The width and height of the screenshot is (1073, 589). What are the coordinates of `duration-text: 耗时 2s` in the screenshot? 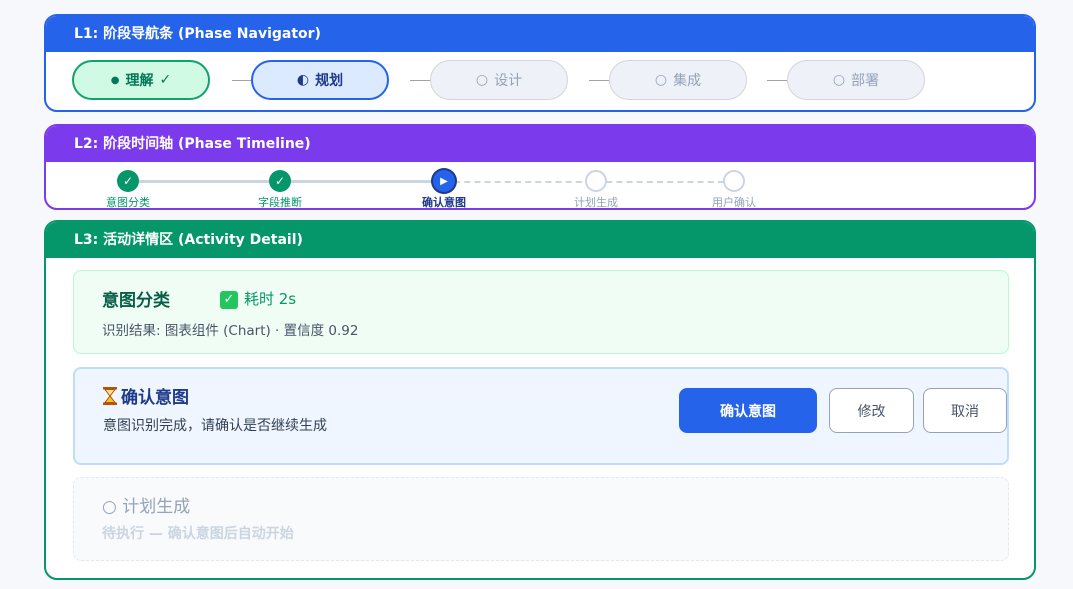 It's located at (270, 299).